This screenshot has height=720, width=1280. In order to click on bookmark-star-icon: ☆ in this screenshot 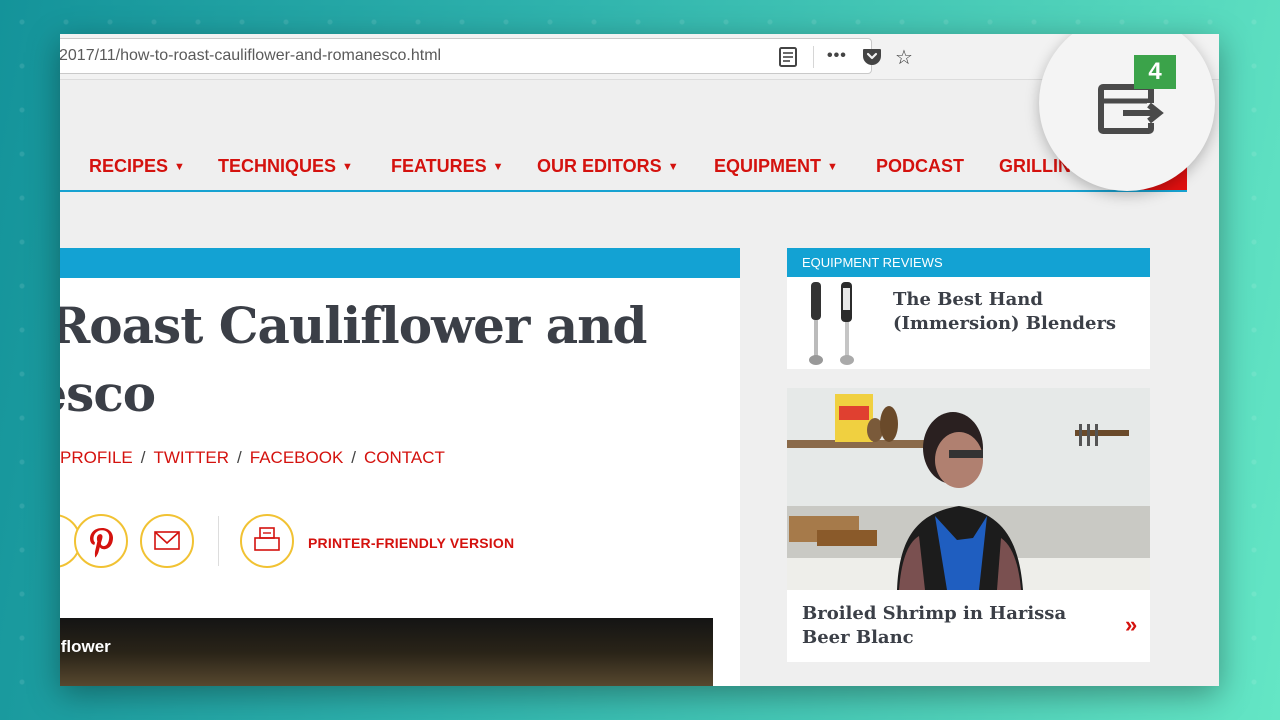, I will do `click(904, 57)`.